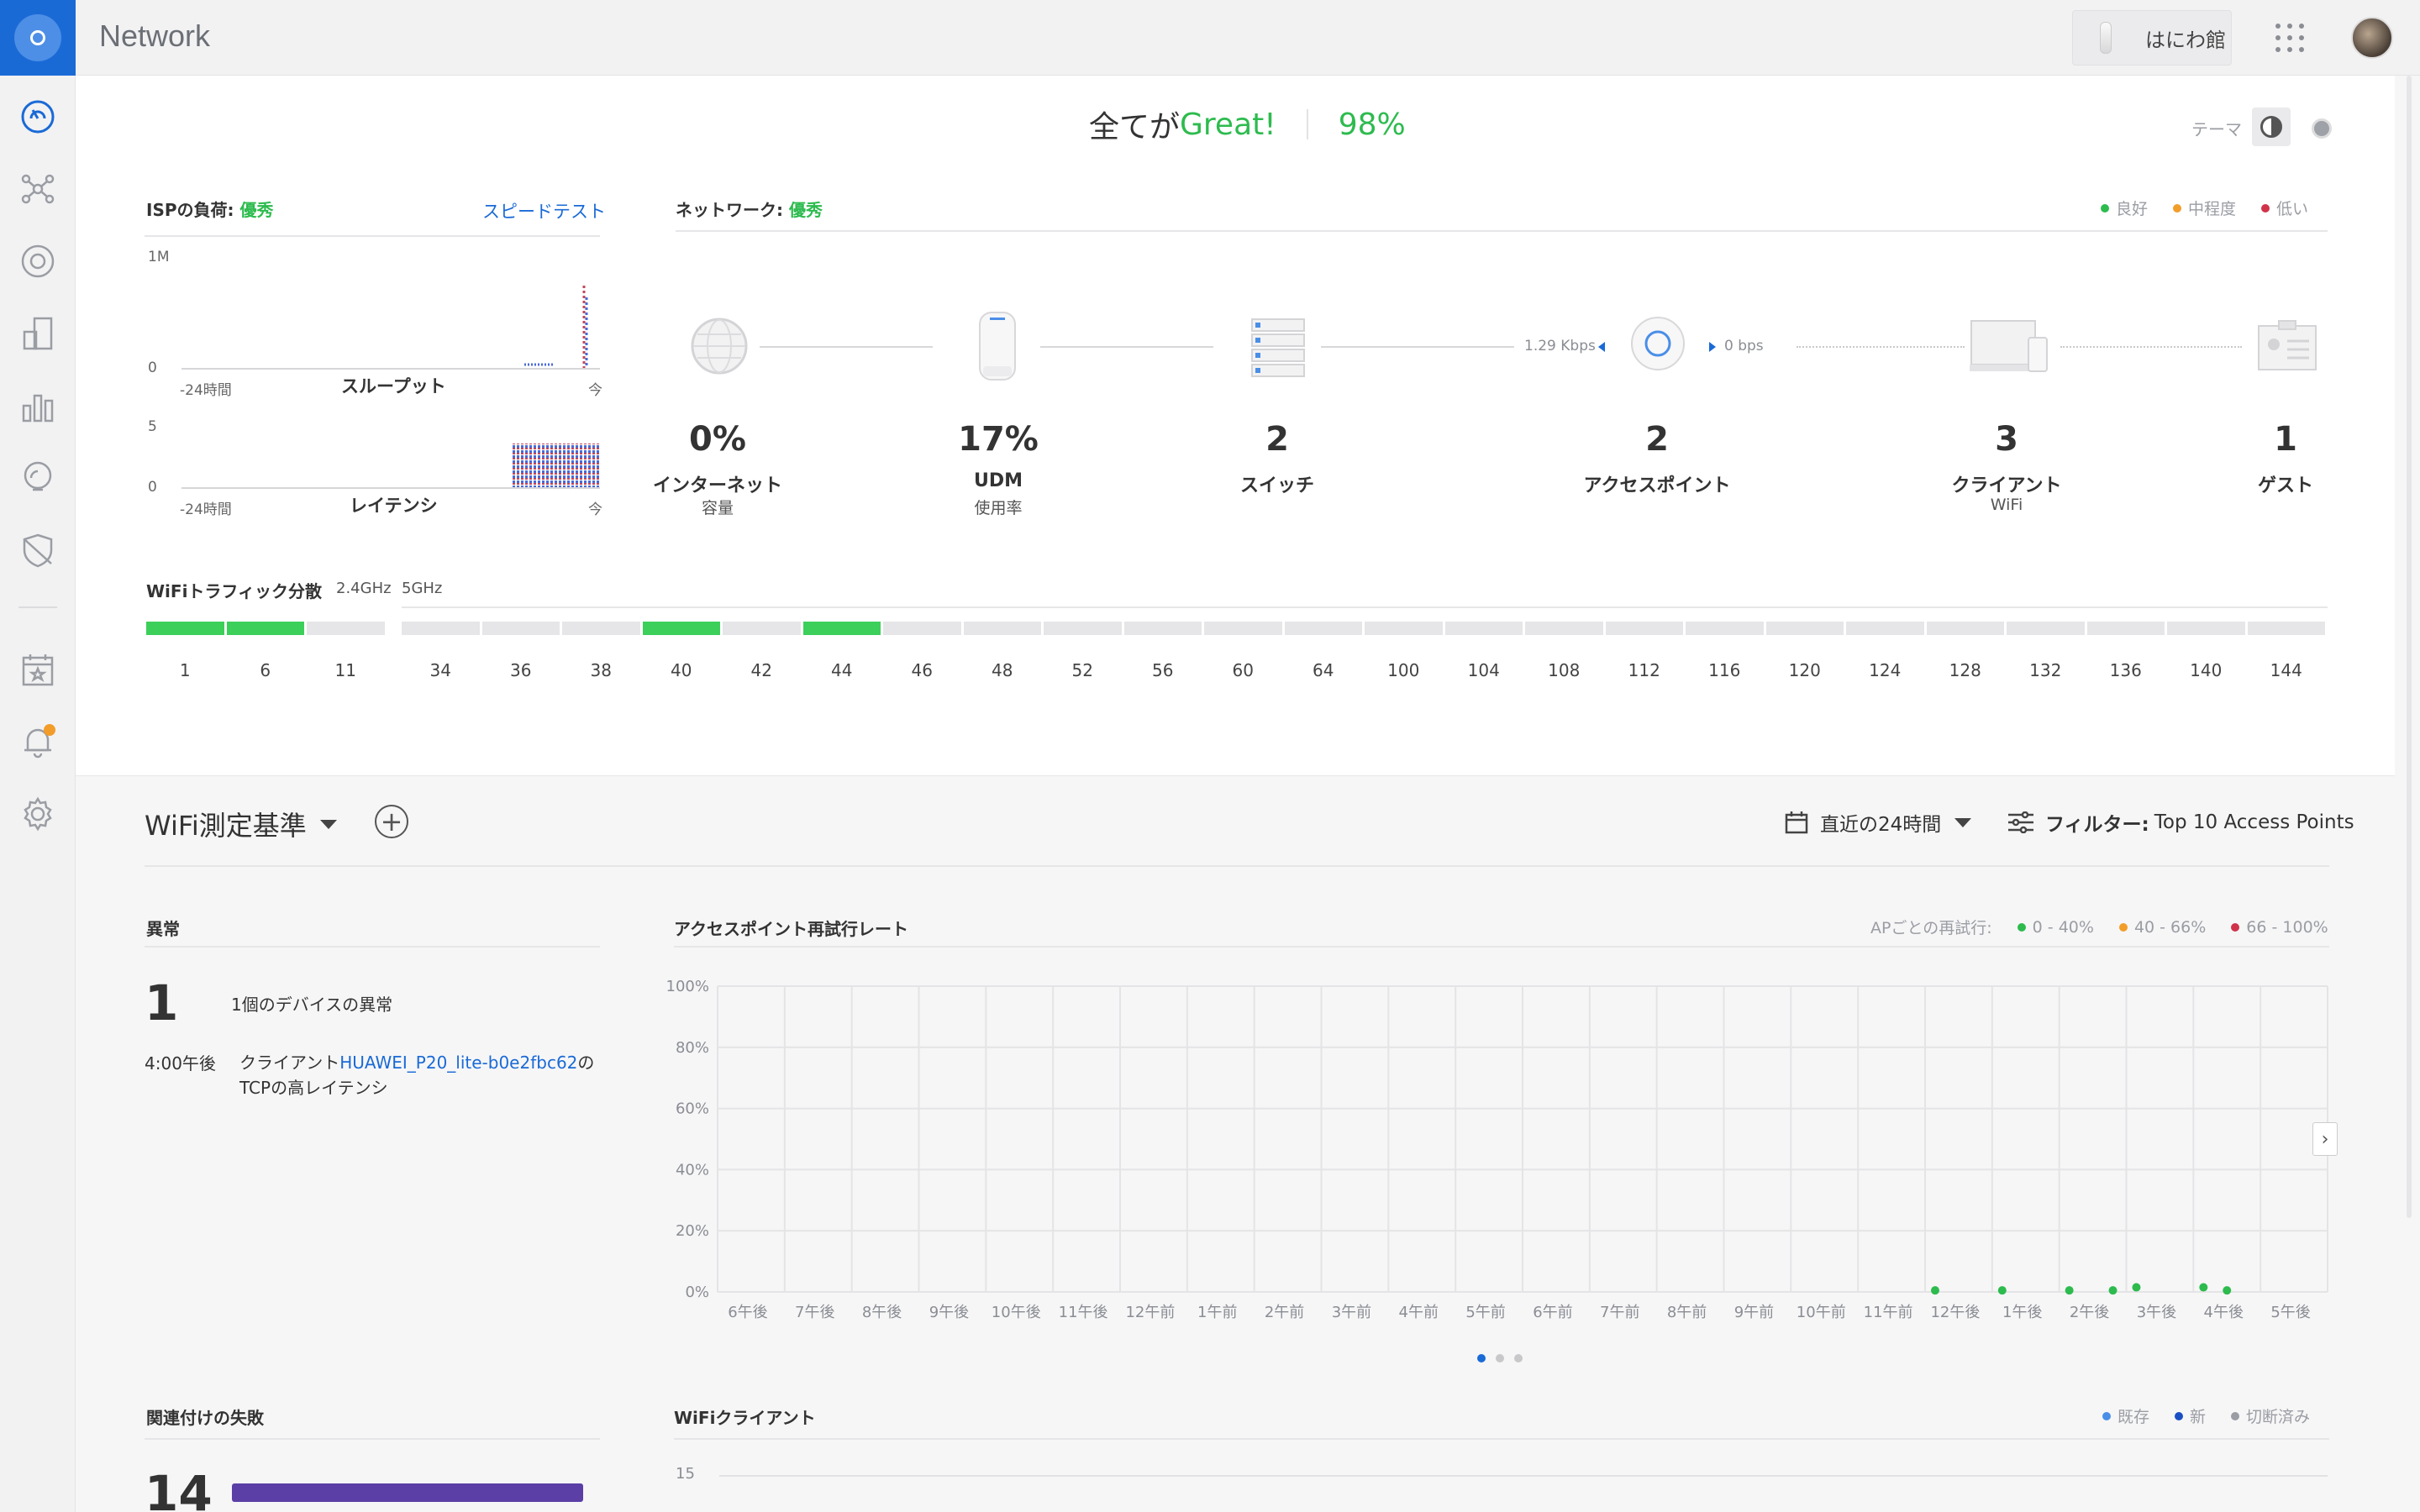 This screenshot has width=2420, height=1512. What do you see at coordinates (2190, 1415) in the screenshot?
I see `legend-new: 新` at bounding box center [2190, 1415].